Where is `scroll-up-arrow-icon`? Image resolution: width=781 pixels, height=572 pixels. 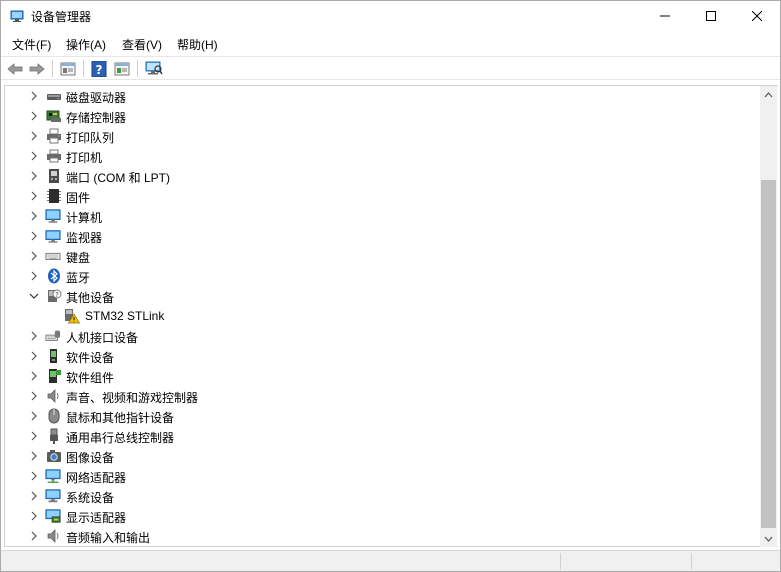 scroll-up-arrow-icon is located at coordinates (768, 94).